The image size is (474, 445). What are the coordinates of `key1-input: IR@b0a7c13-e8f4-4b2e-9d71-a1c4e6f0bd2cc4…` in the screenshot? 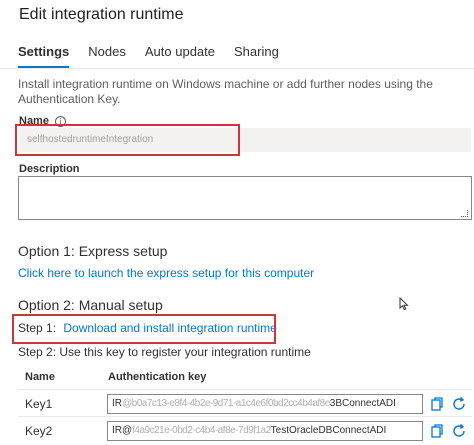 It's located at (265, 404).